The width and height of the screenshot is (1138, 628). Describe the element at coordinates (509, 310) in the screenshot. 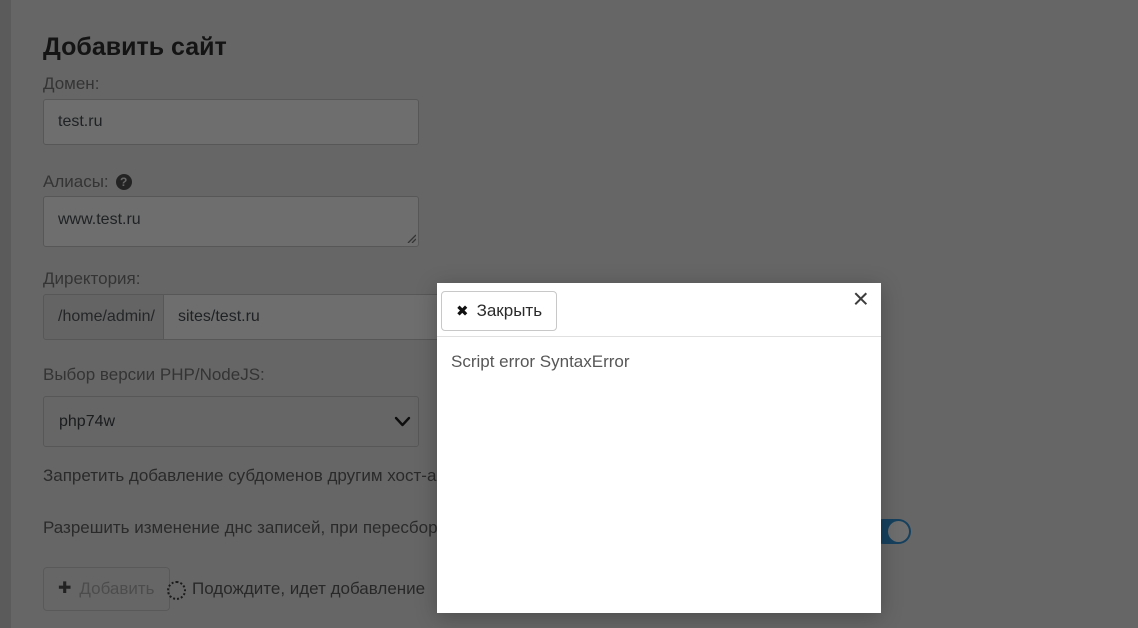

I see `modal-close-button-label: Закрыть` at that location.